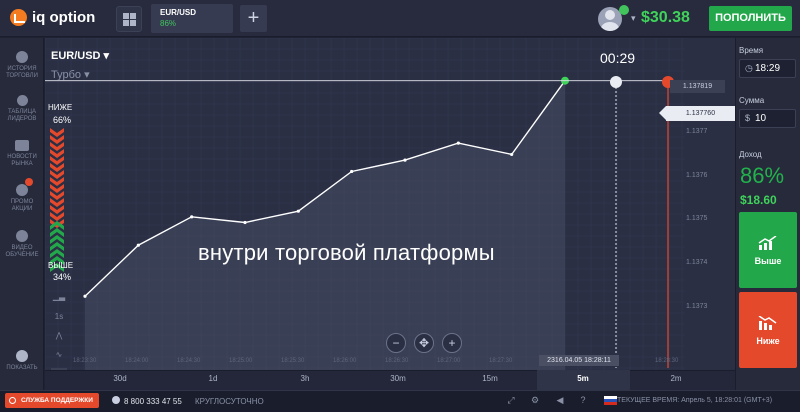 Image resolution: width=800 pixels, height=412 pixels. I want to click on expiry-price-tag: 1.137819, so click(697, 86).